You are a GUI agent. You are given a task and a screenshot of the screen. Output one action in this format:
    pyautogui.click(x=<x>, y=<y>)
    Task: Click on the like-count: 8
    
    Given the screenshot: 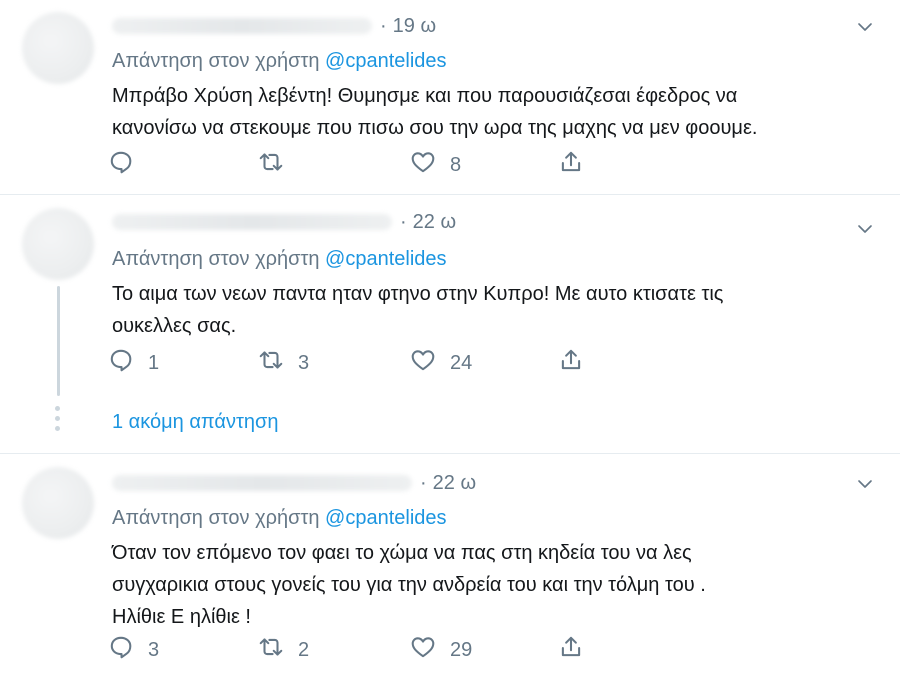 What is the action you would take?
    pyautogui.click(x=456, y=164)
    